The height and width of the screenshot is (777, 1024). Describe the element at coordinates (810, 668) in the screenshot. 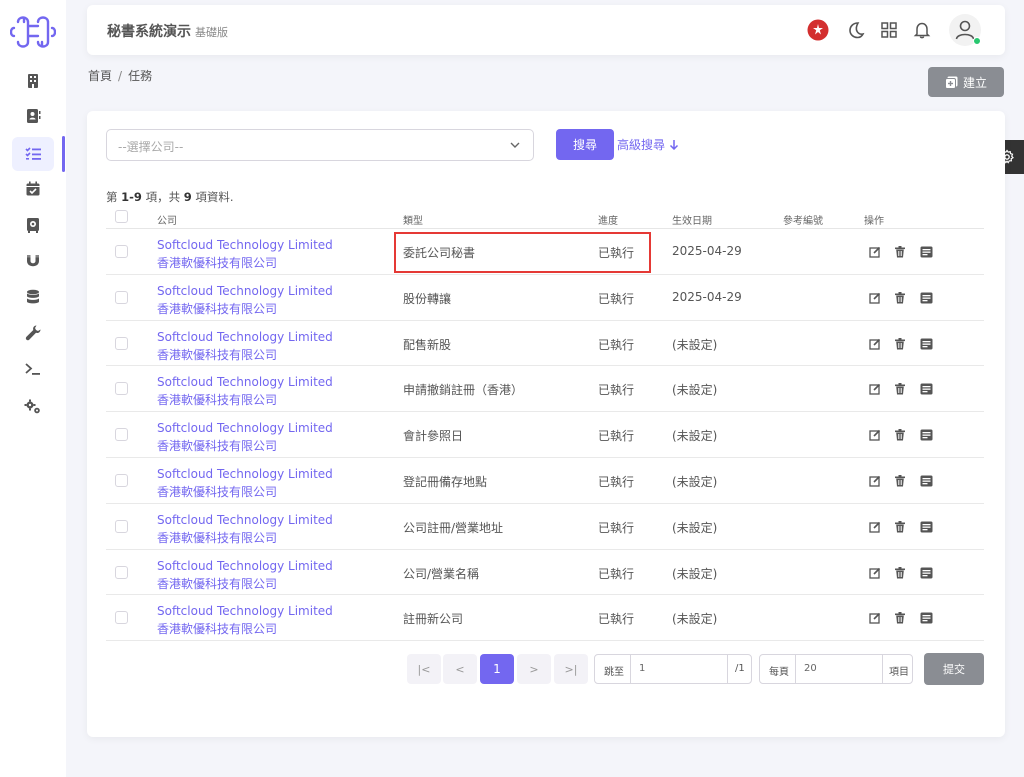

I see `per-page-input: 20` at that location.